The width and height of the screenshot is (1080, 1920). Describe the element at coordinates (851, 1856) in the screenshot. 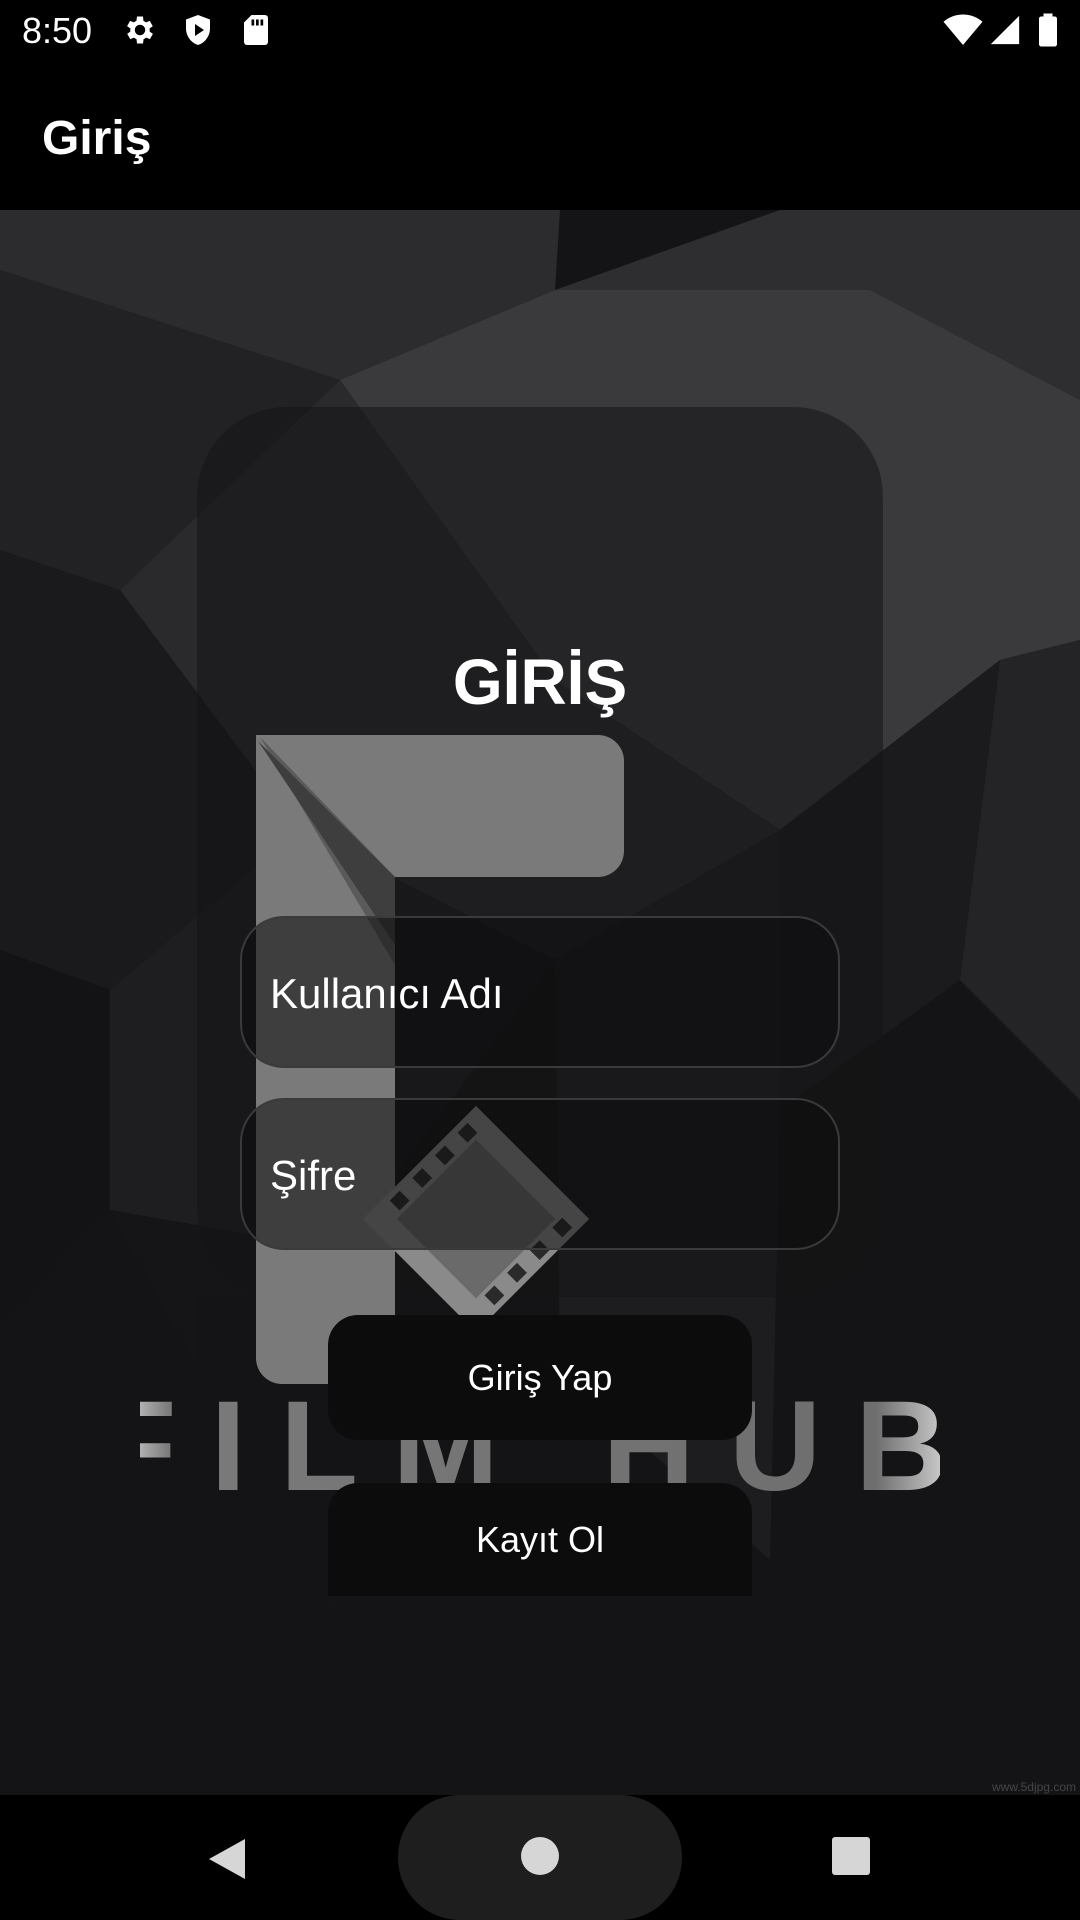

I see `recents-icon` at that location.